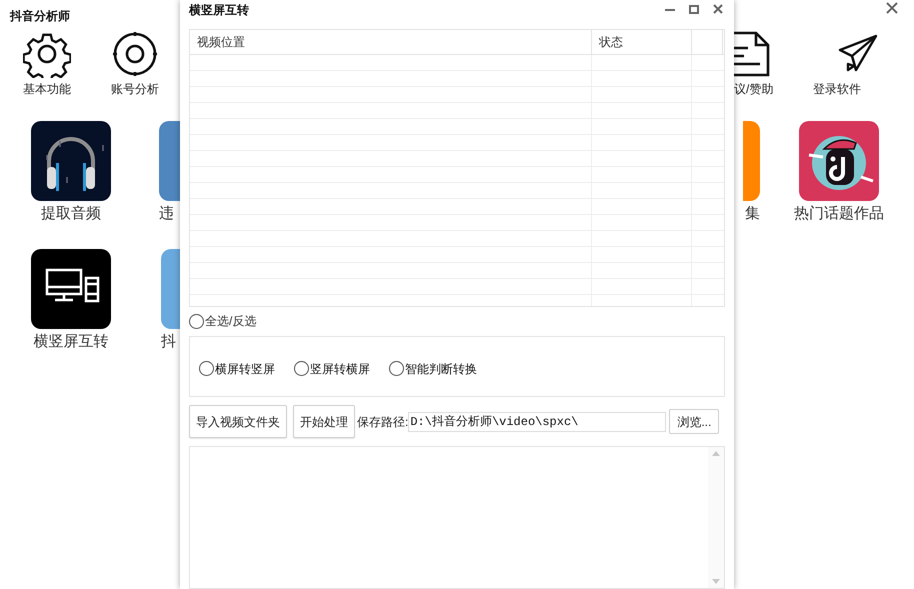 The image size is (914, 589). I want to click on app-title: 抖音分析师, so click(40, 16).